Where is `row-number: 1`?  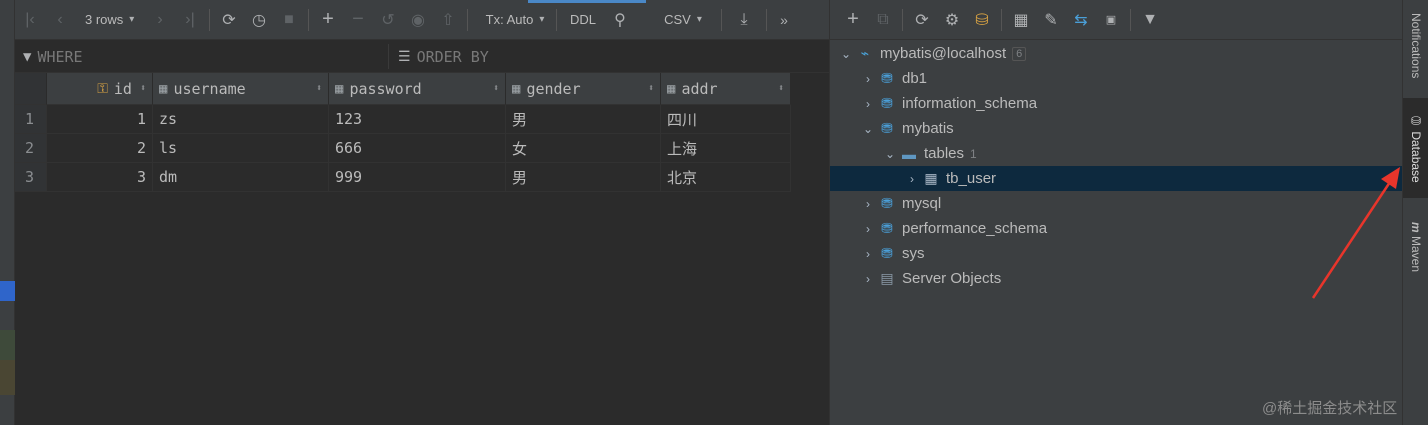
row-number: 1 is located at coordinates (31, 119).